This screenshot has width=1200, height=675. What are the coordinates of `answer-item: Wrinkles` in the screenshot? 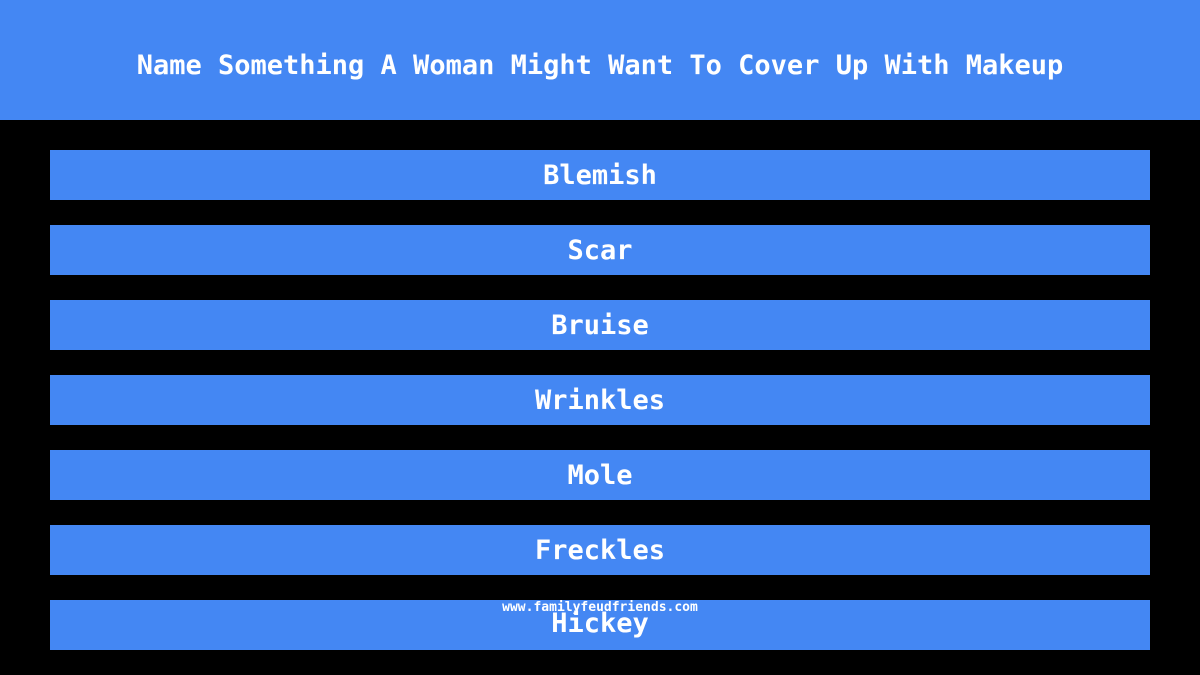 It's located at (600, 400).